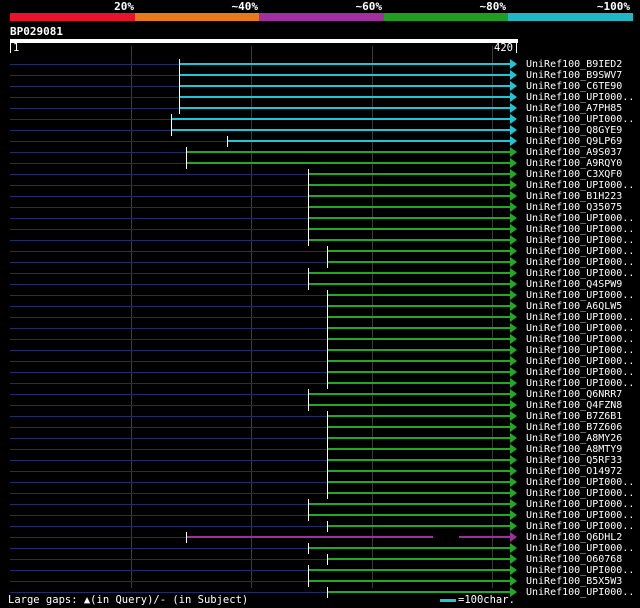  Describe the element at coordinates (320, 86) in the screenshot. I see `hit-row: UniRef100_C6TE90` at that location.